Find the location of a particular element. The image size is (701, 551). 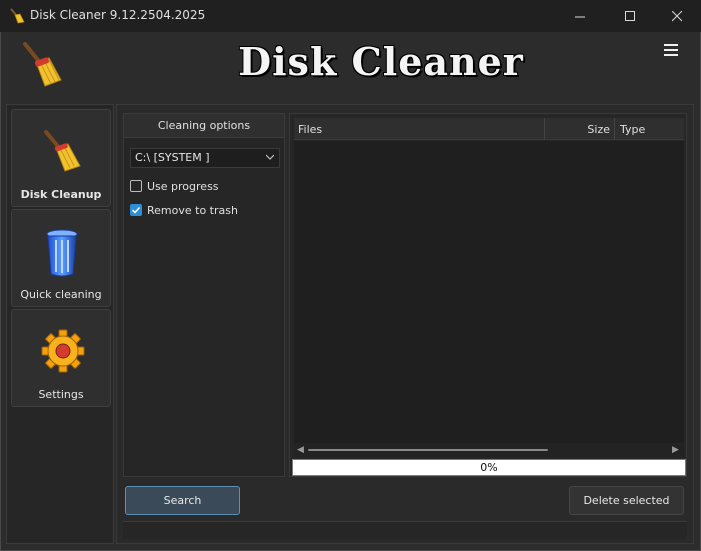

checkmark-icon is located at coordinates (136, 210).